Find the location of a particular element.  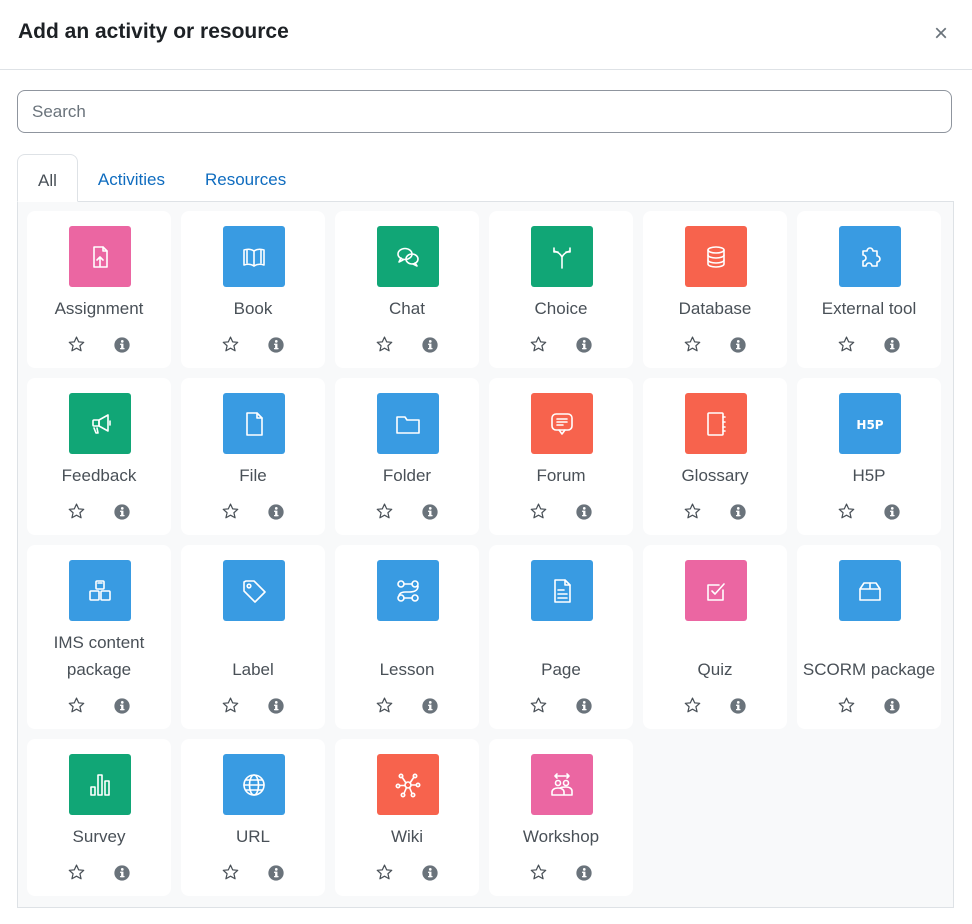

item-card-assignment: Assignment is located at coordinates (99, 289).